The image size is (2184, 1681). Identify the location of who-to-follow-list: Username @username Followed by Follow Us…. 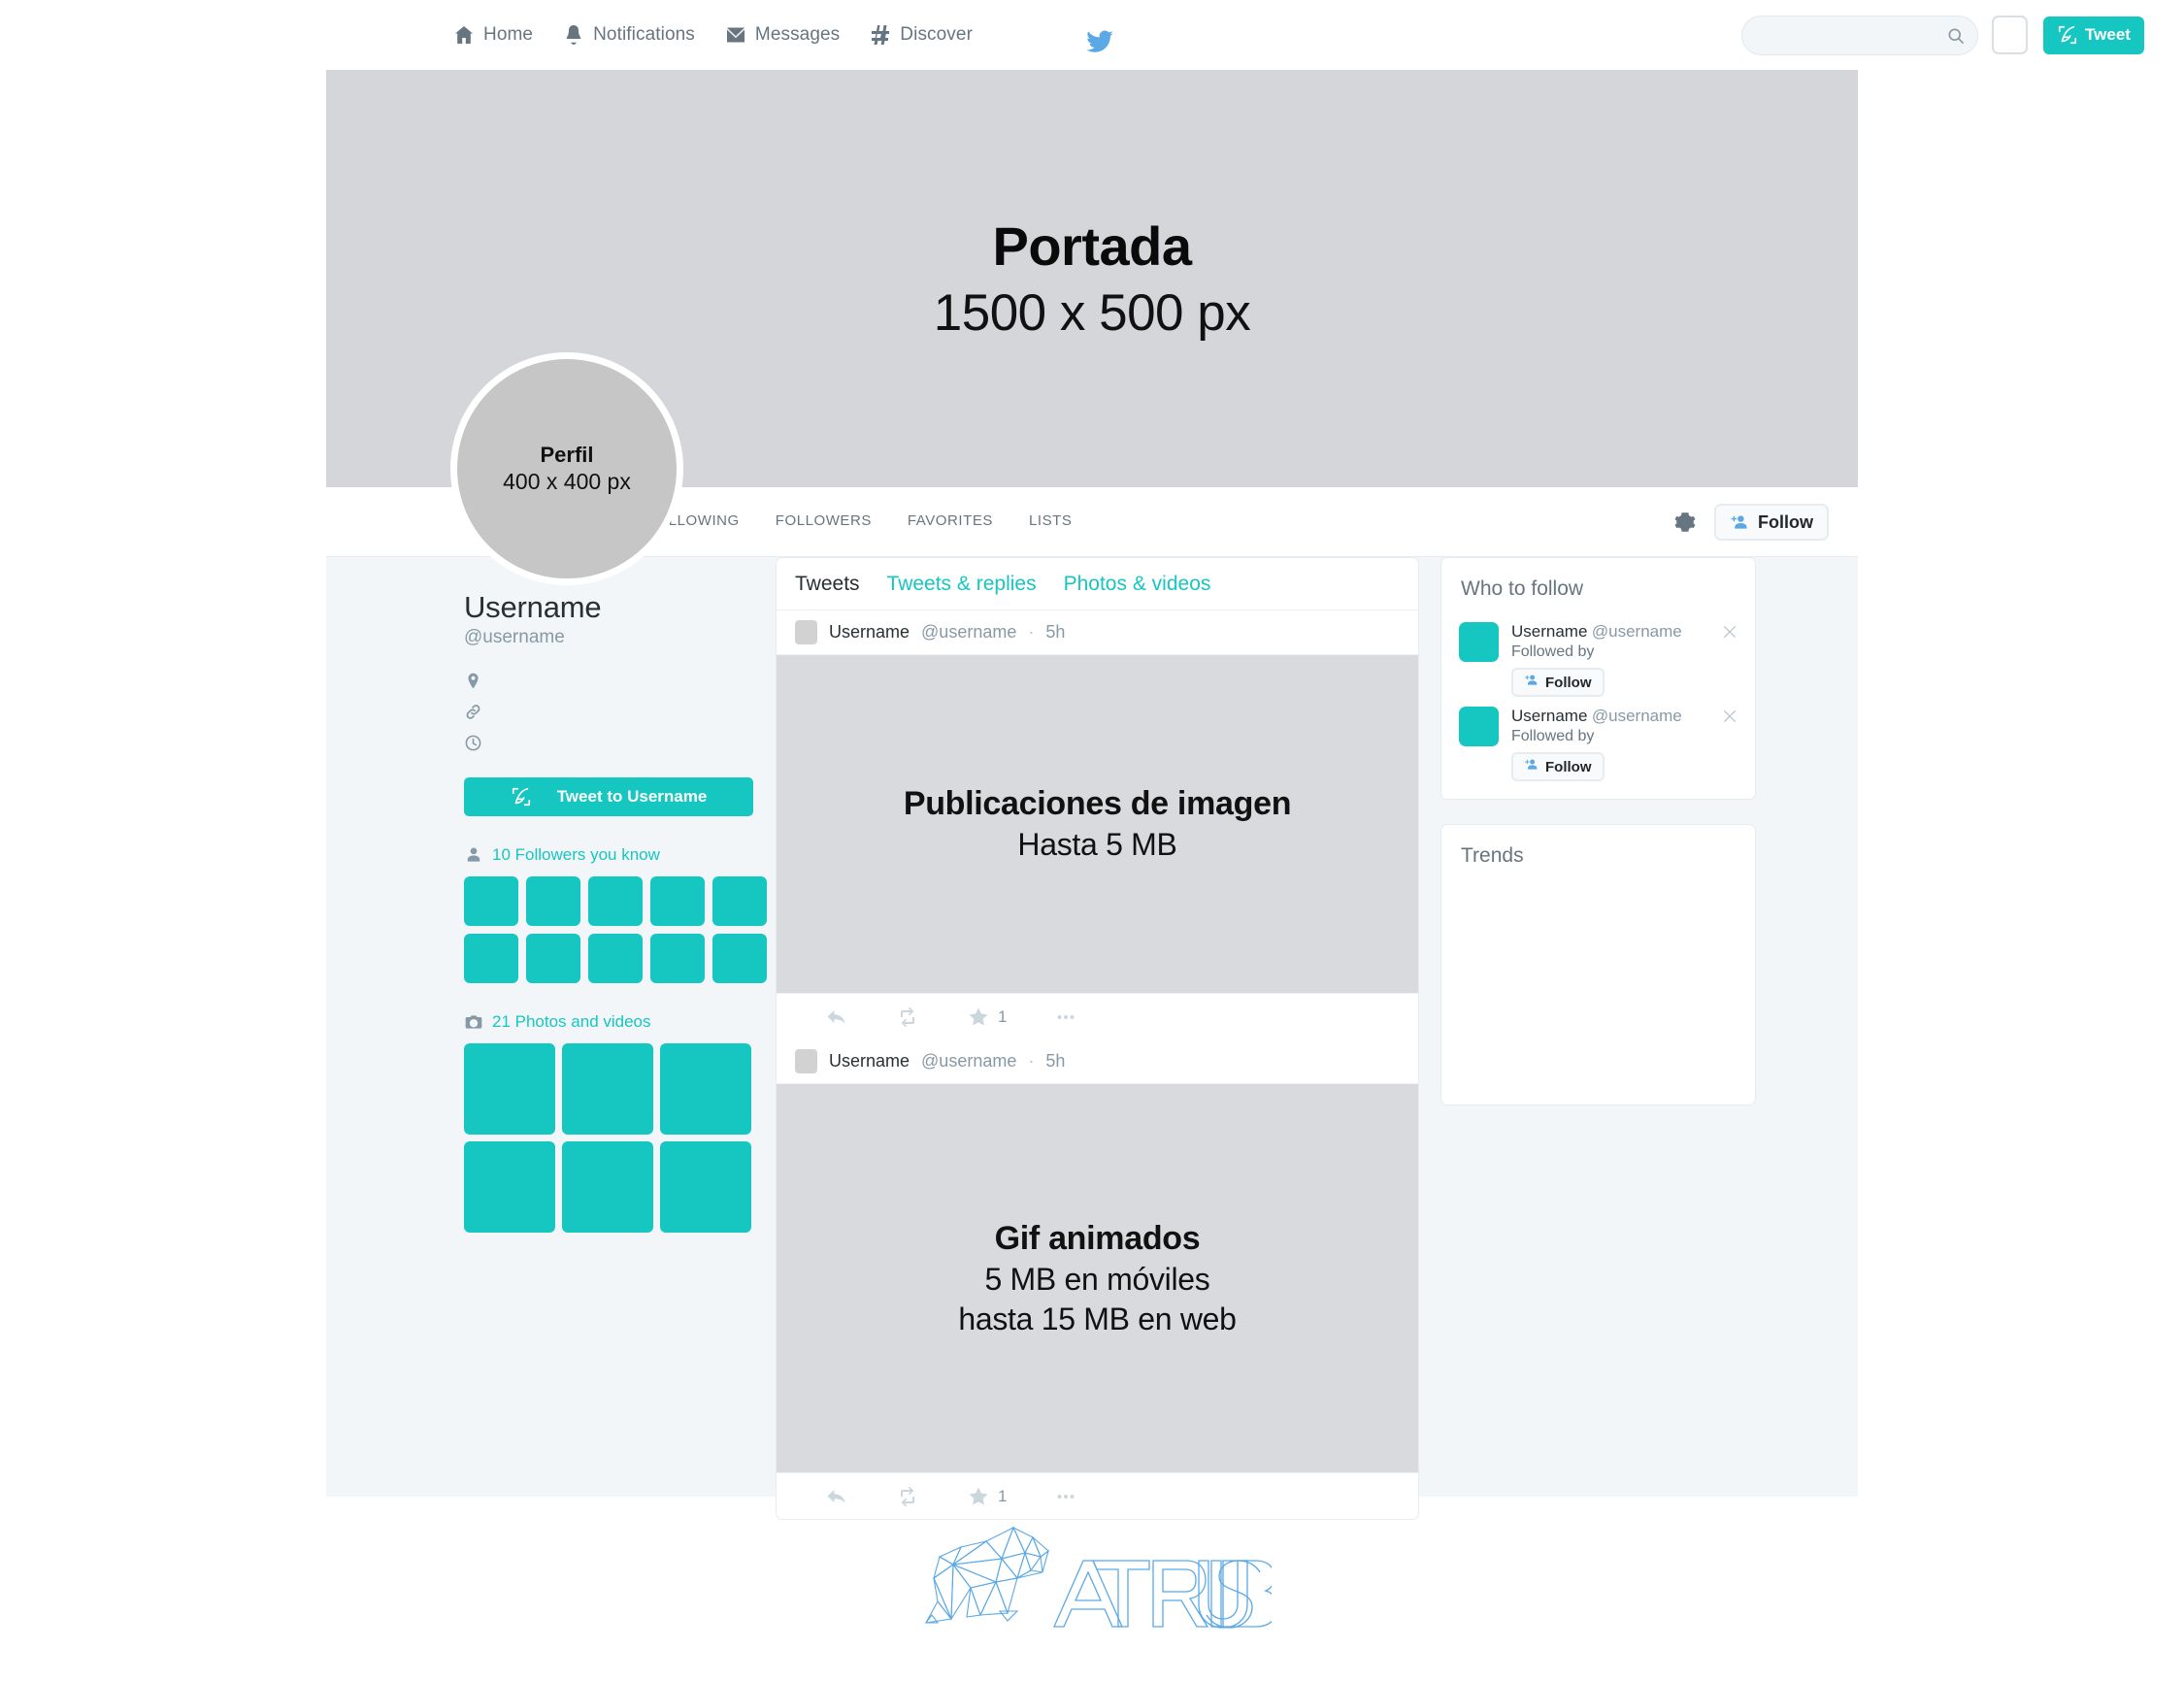
(1598, 700).